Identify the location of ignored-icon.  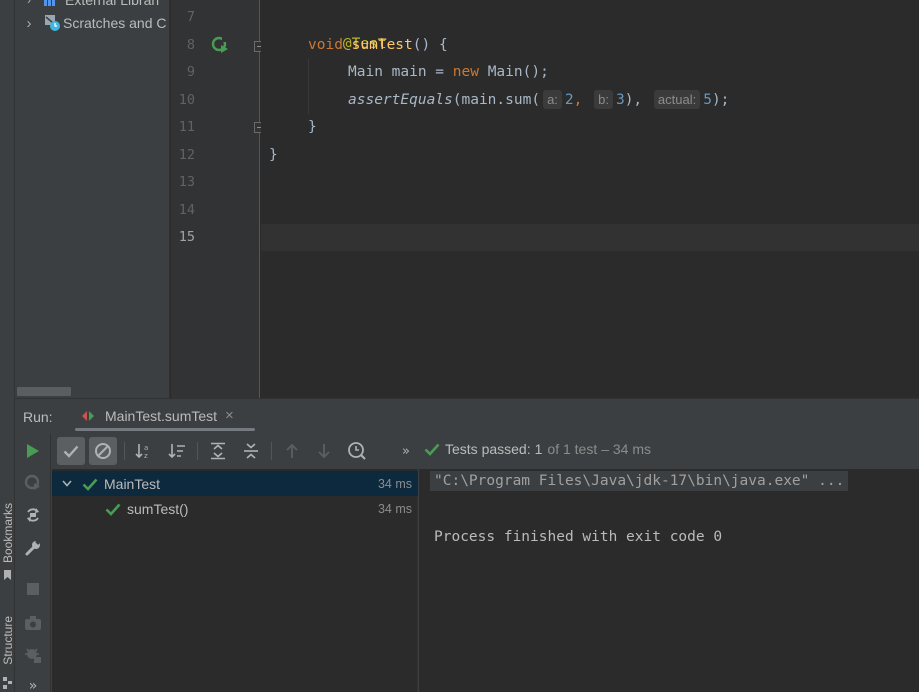
(103, 451).